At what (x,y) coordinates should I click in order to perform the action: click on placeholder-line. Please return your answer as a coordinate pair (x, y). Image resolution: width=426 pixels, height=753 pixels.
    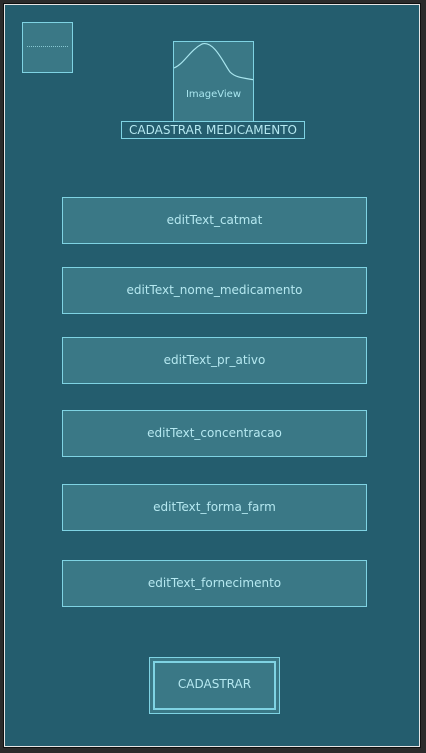
    Looking at the image, I should click on (47, 47).